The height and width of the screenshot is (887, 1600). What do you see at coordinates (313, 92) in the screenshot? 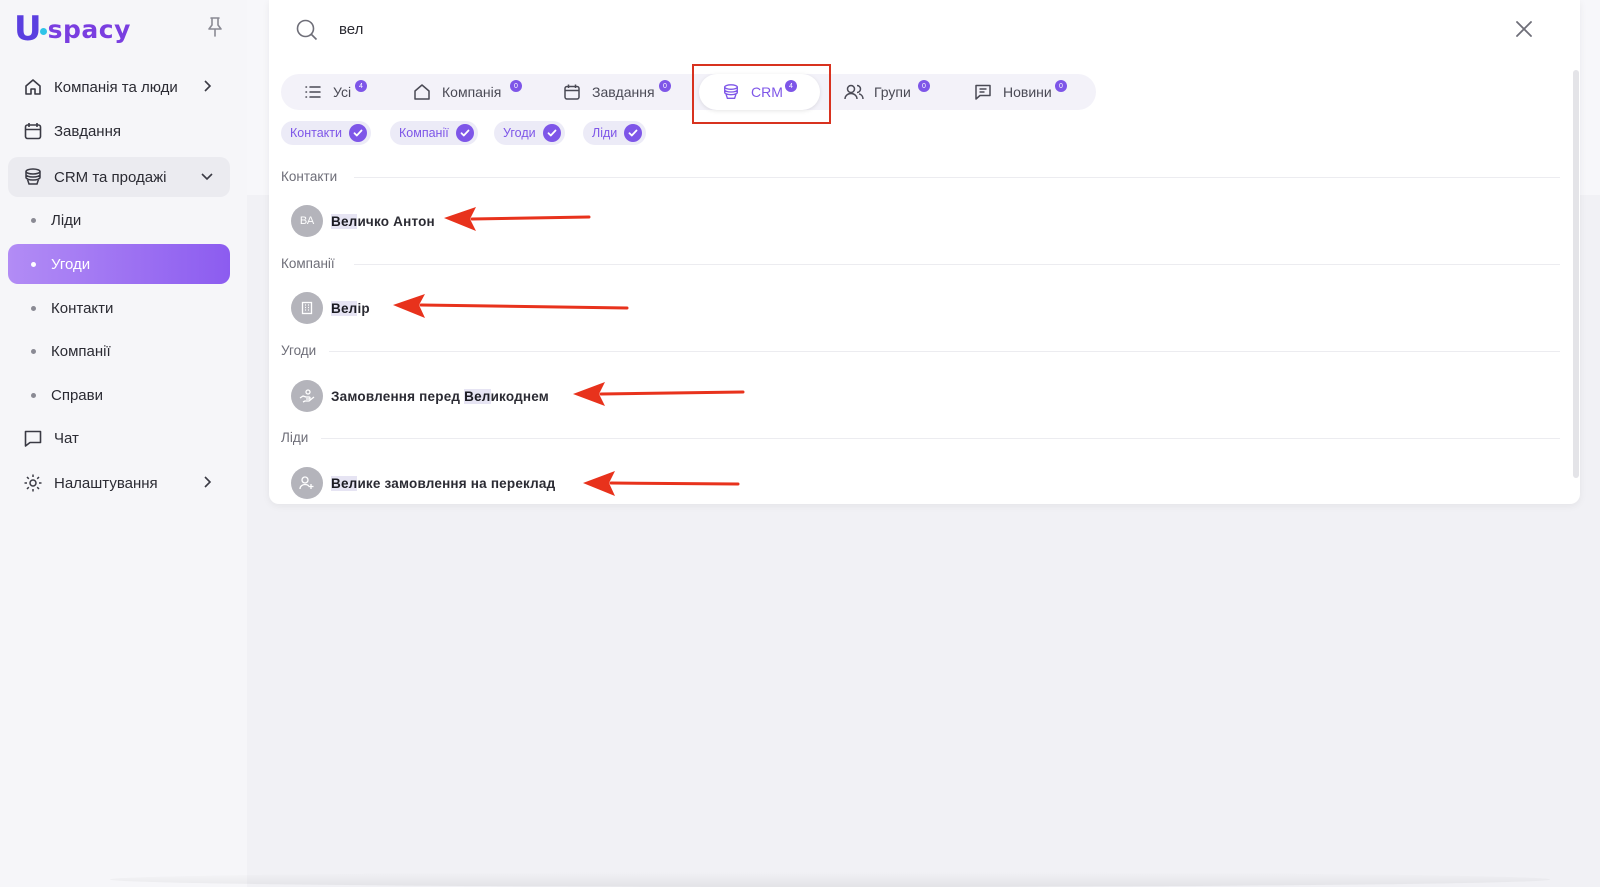
I see `list-icon` at bounding box center [313, 92].